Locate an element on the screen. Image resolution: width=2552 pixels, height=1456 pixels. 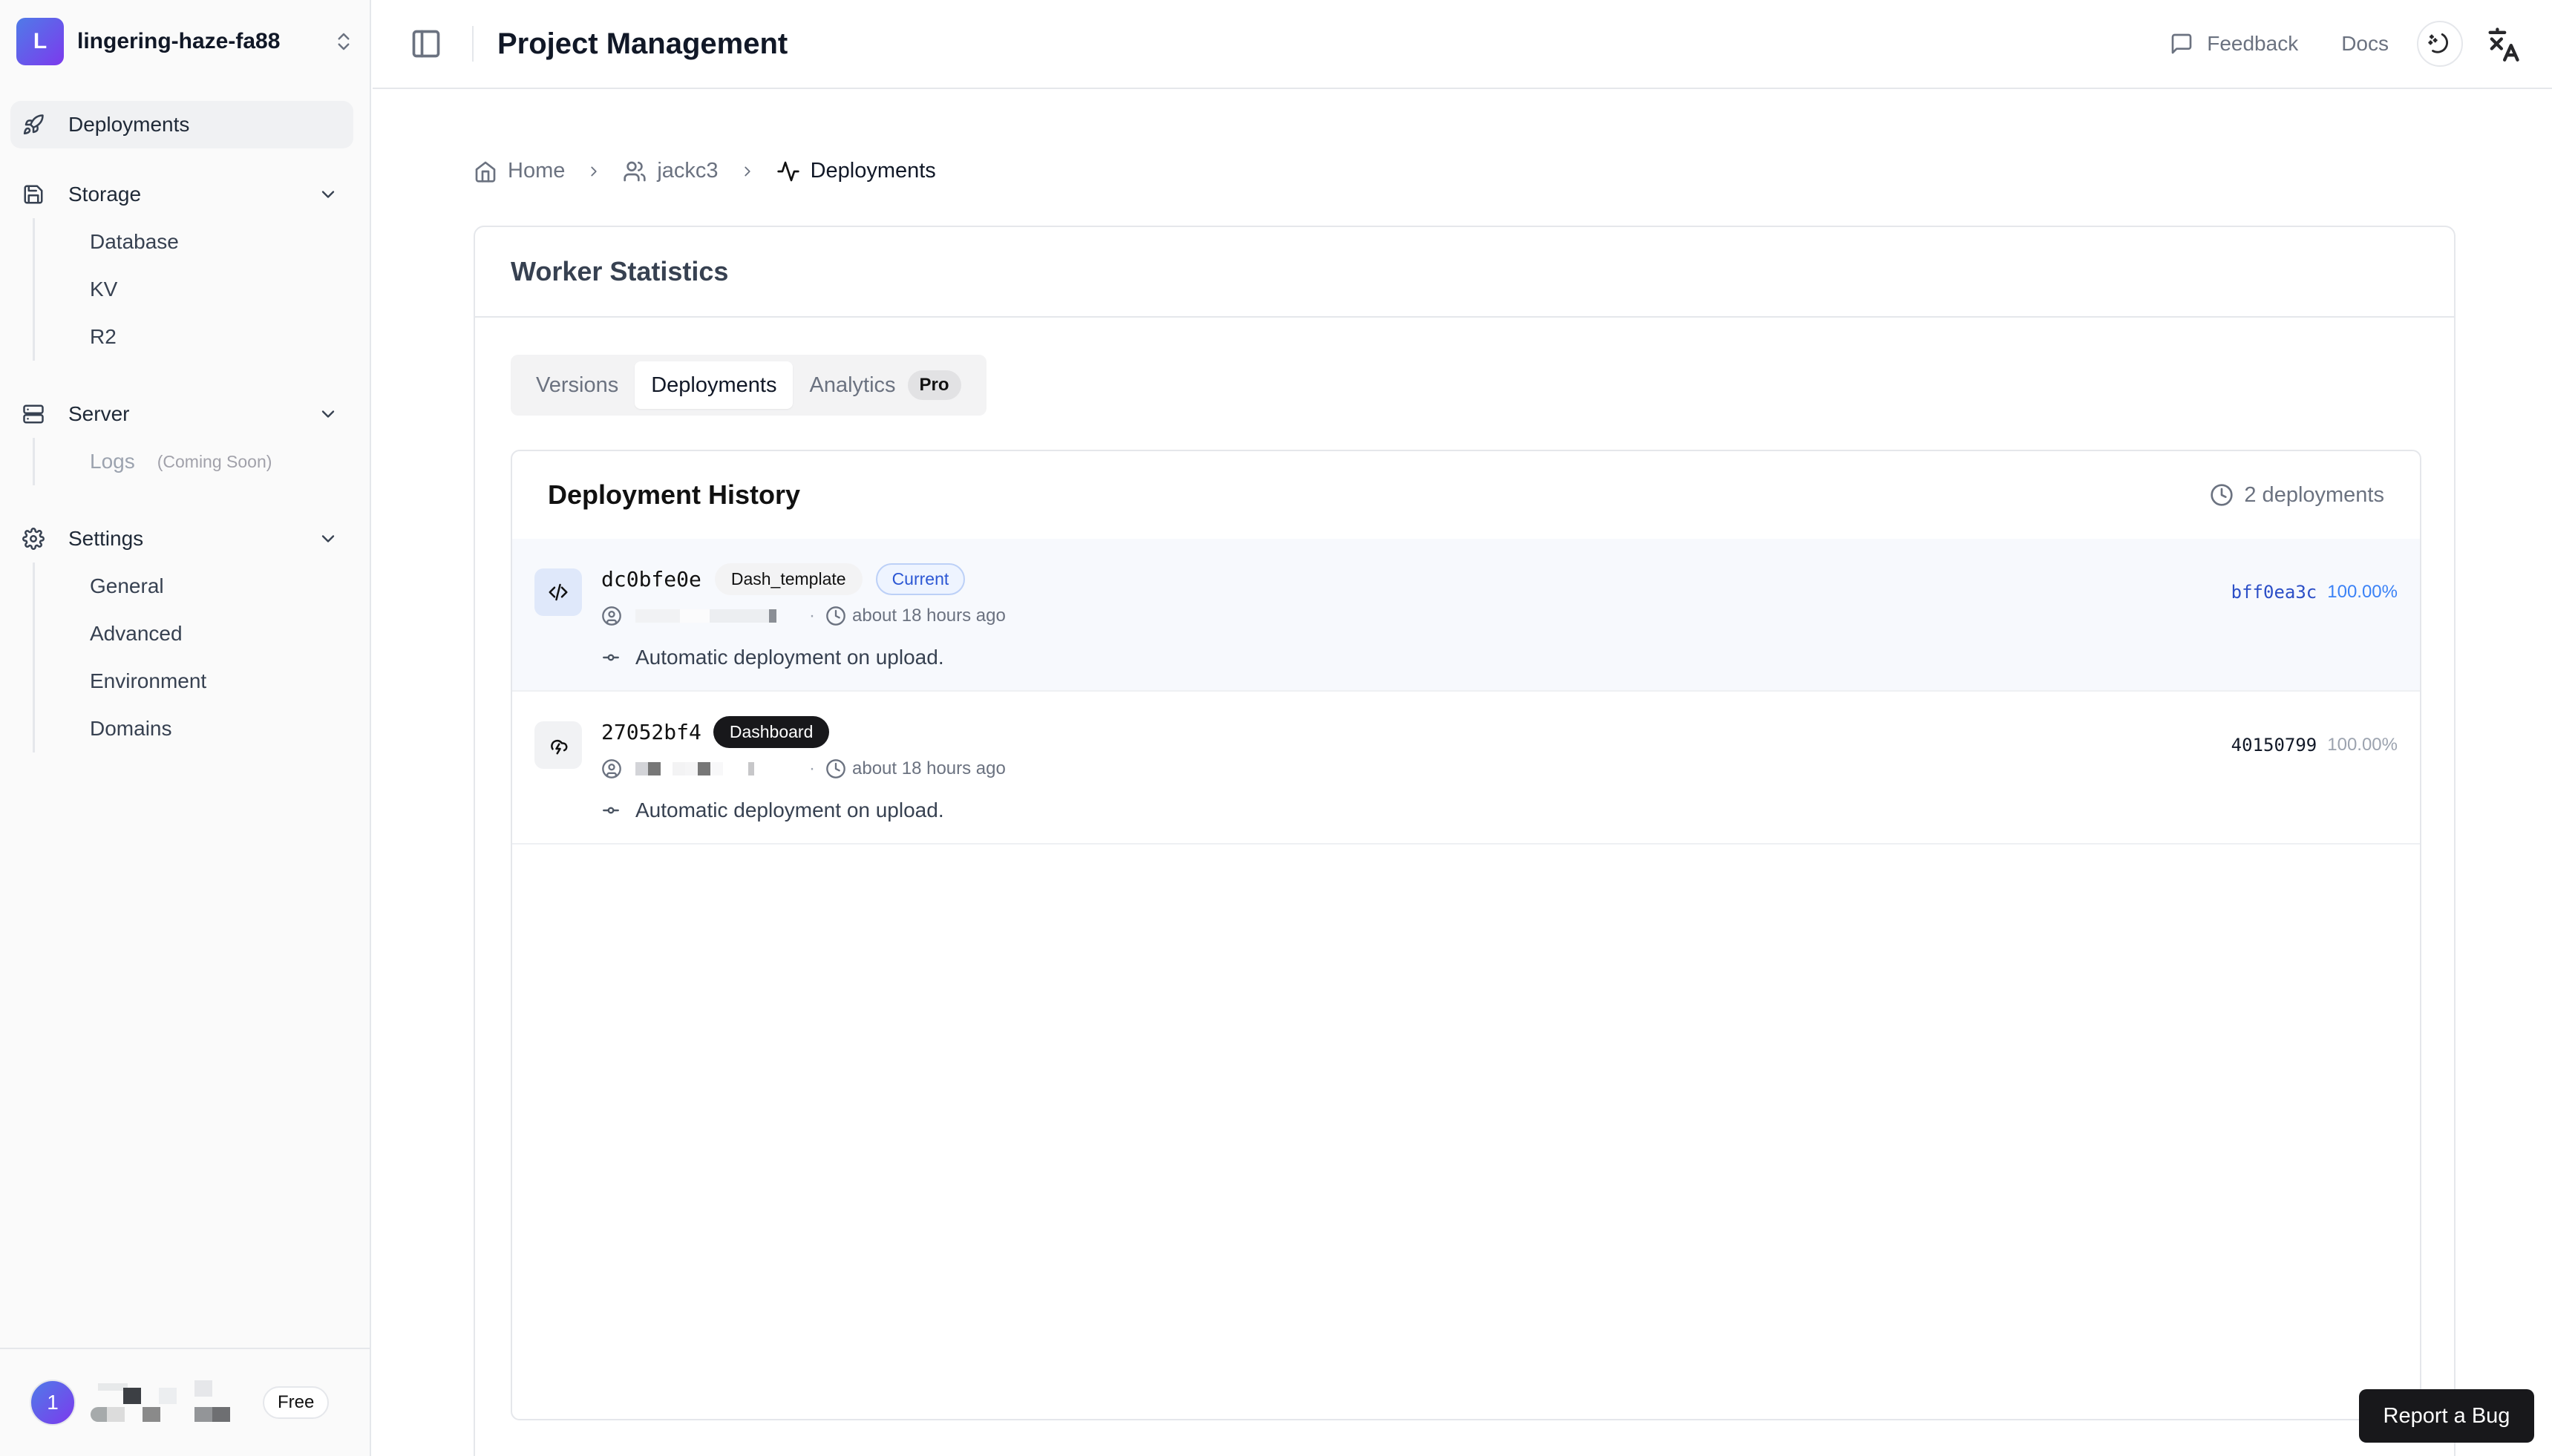
team-logo: L is located at coordinates (40, 42).